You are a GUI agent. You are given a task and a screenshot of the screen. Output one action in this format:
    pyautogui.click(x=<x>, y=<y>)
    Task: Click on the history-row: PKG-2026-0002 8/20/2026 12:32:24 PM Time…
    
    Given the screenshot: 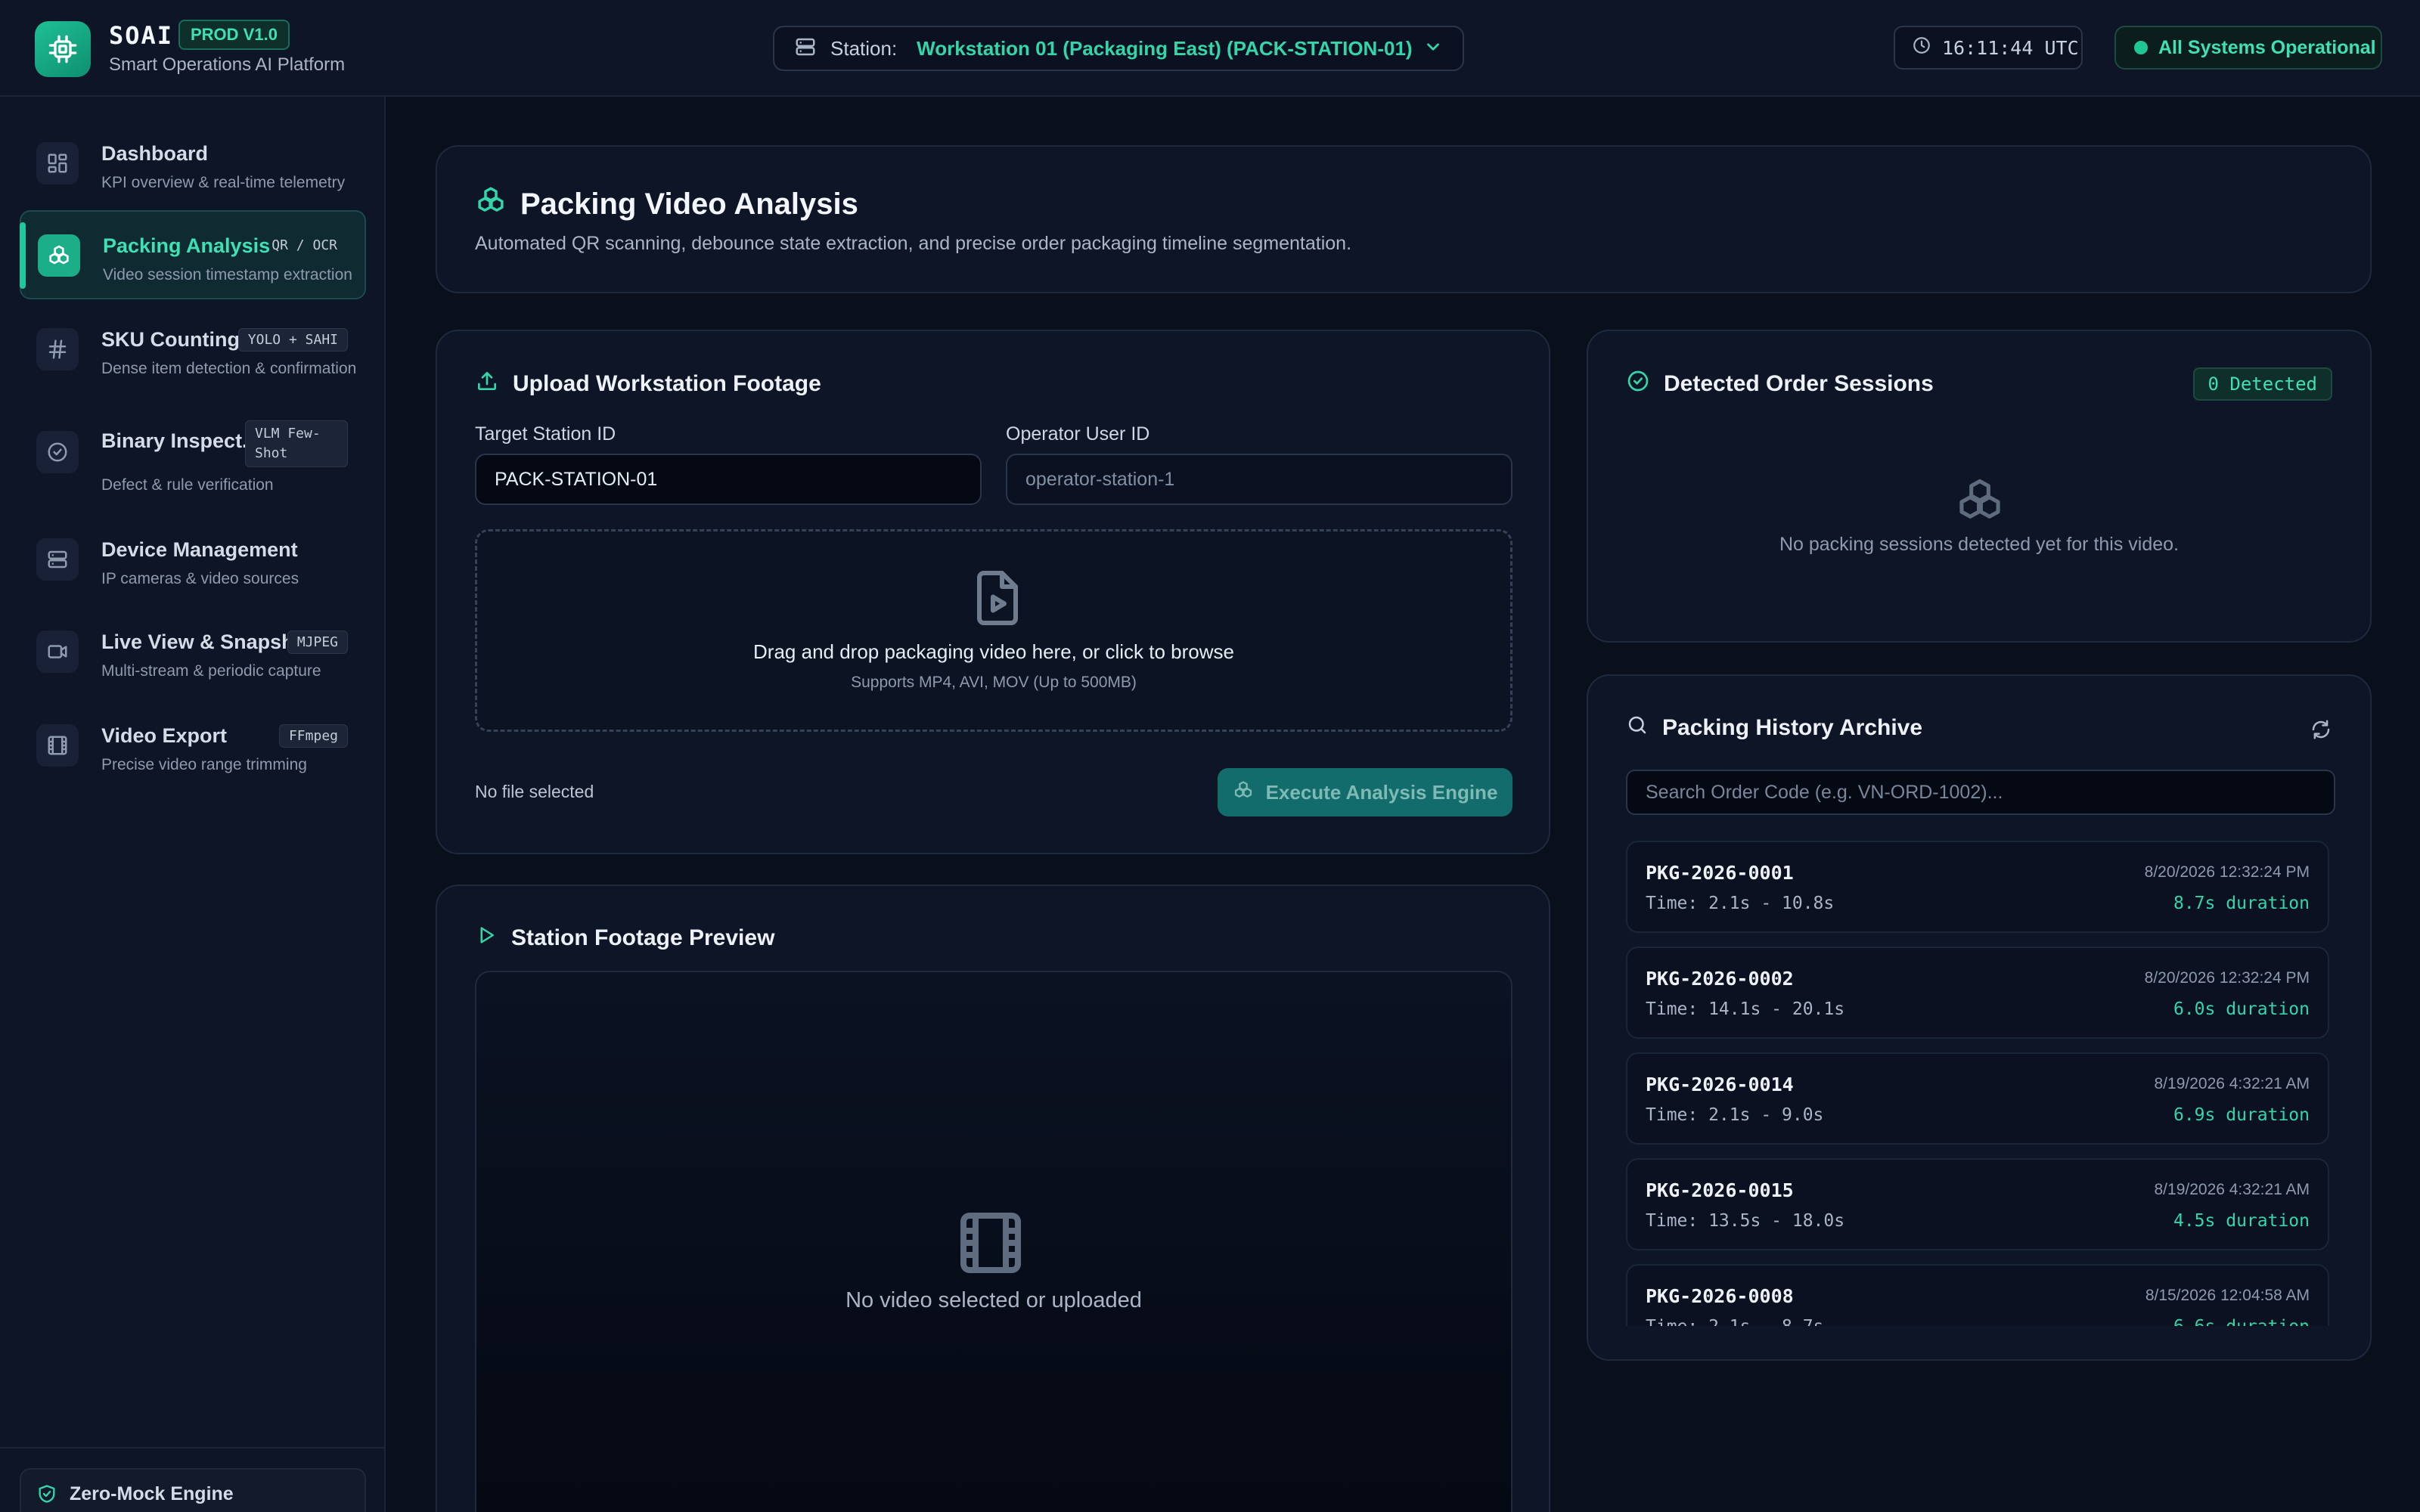 What is the action you would take?
    pyautogui.click(x=1977, y=993)
    